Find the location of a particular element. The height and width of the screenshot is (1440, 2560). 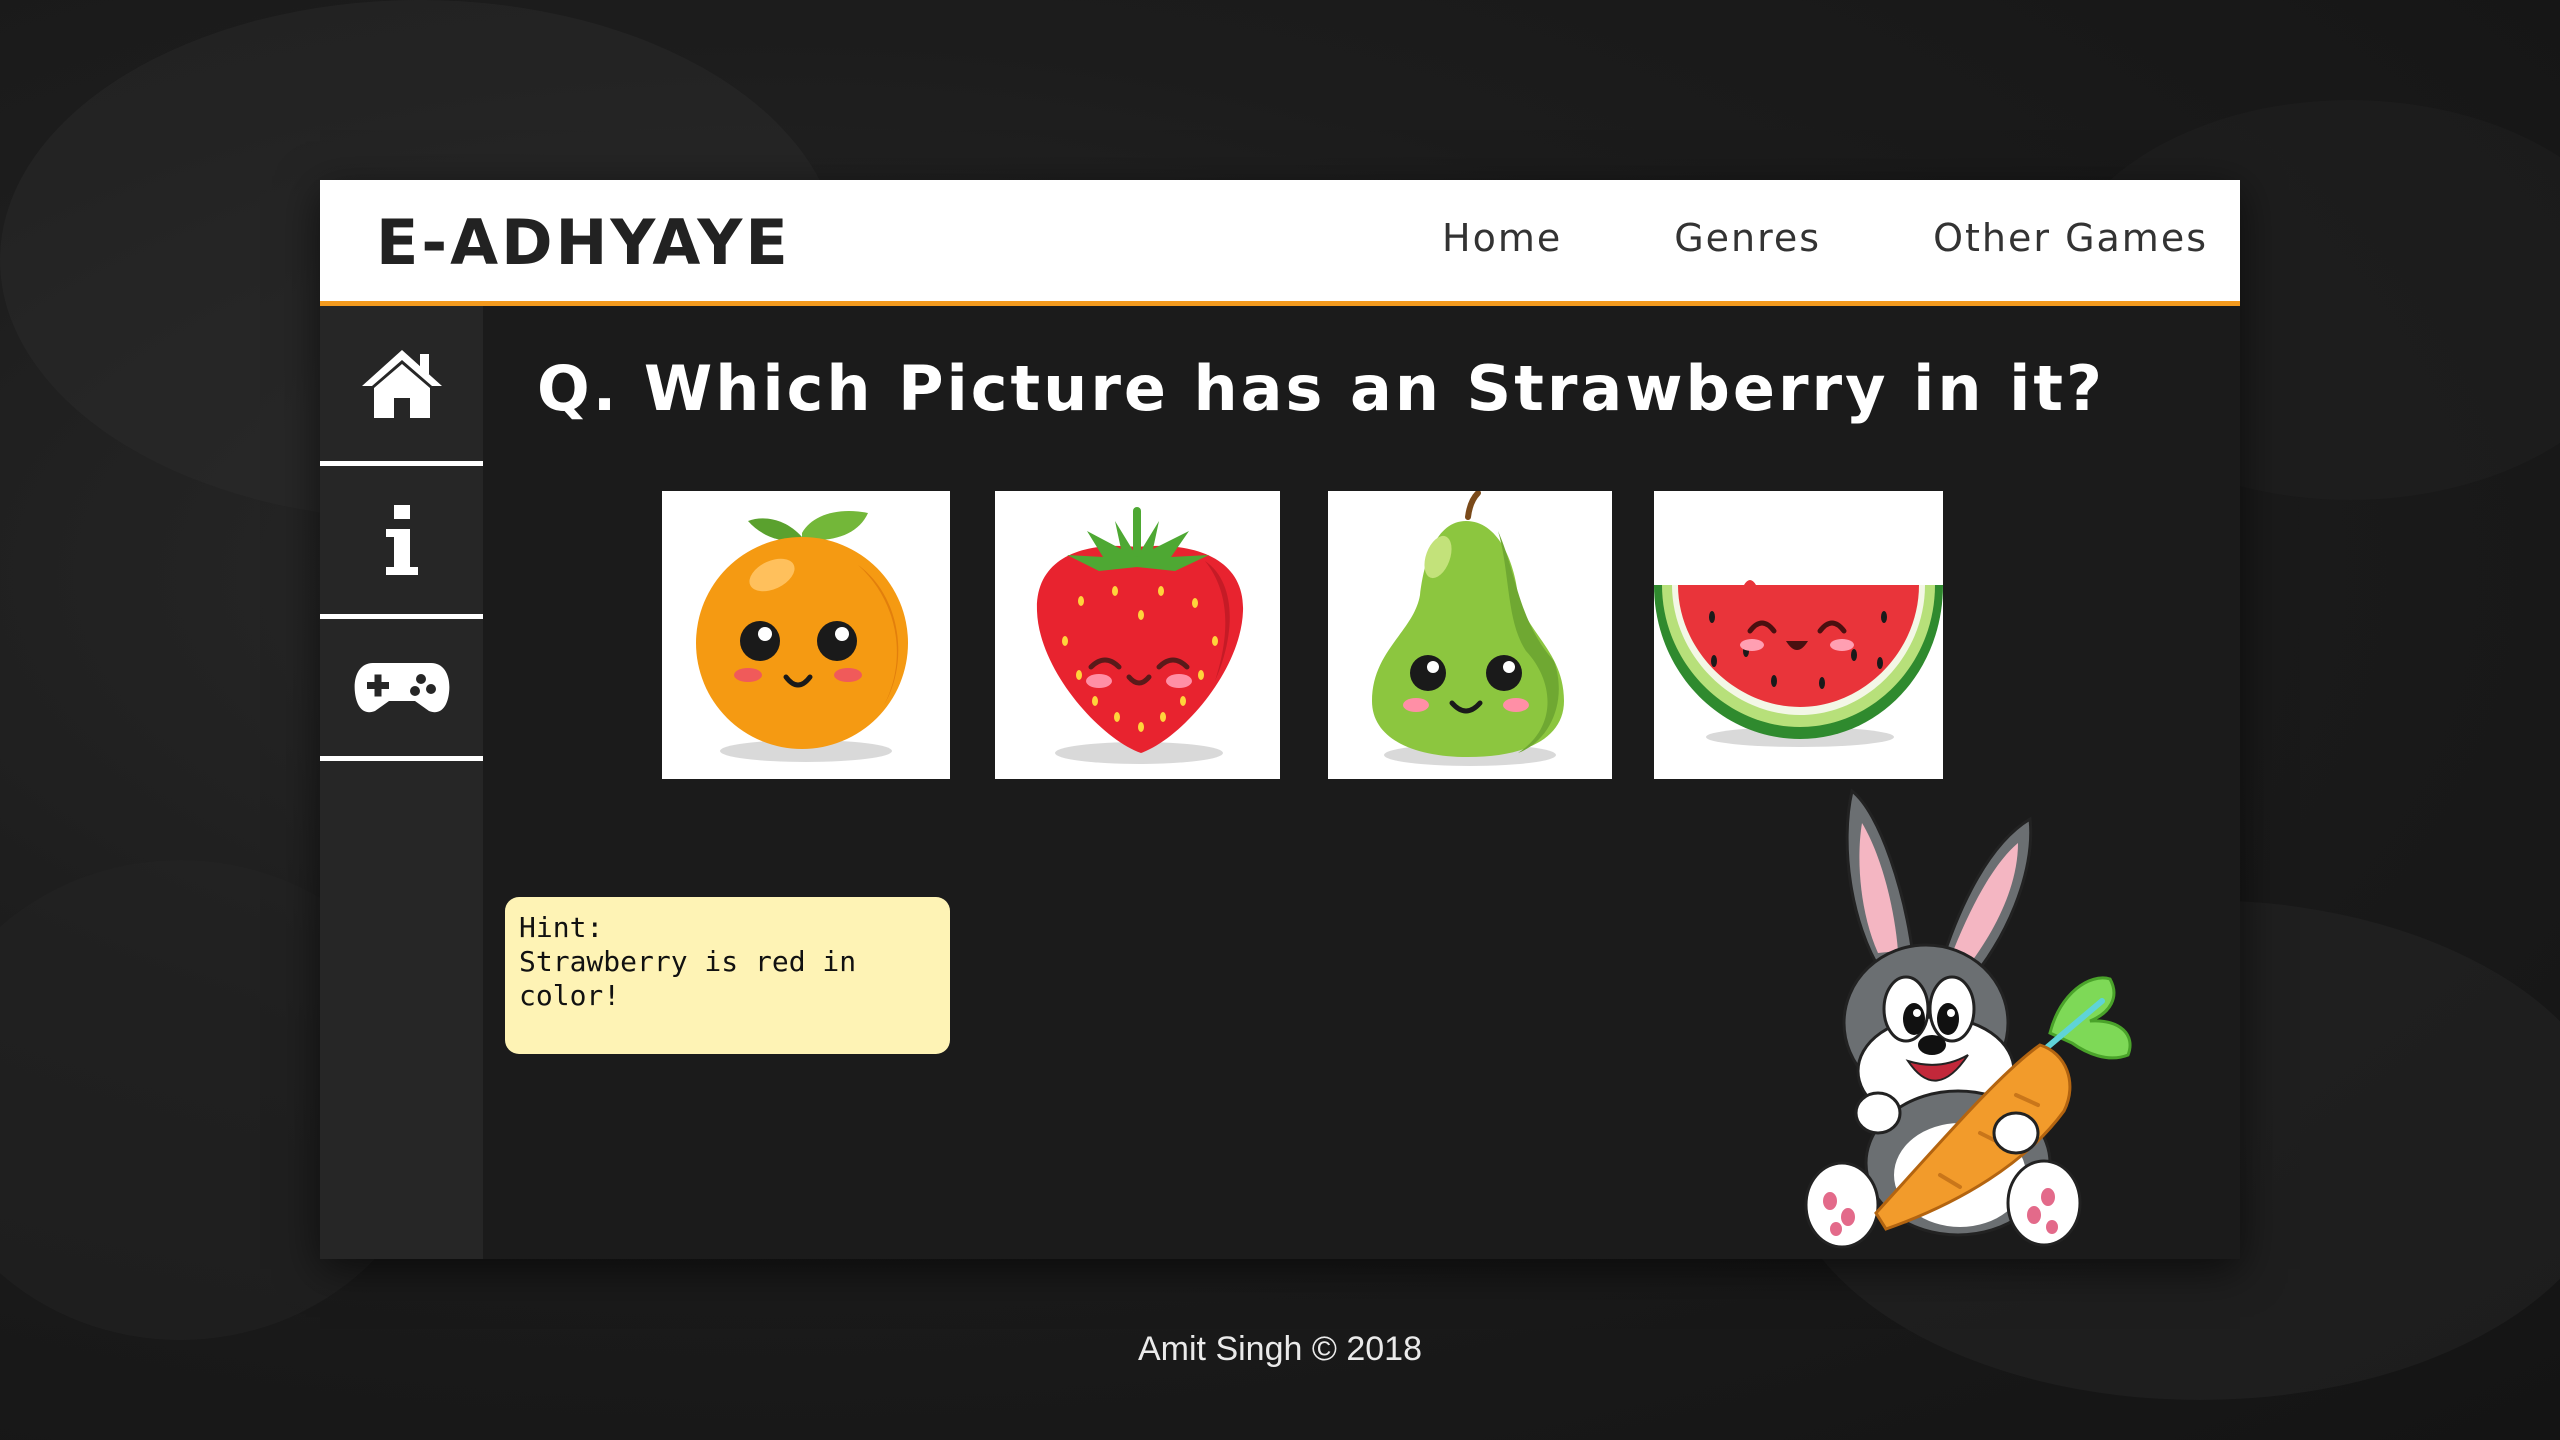

nav-home: Home is located at coordinates (1502, 238).